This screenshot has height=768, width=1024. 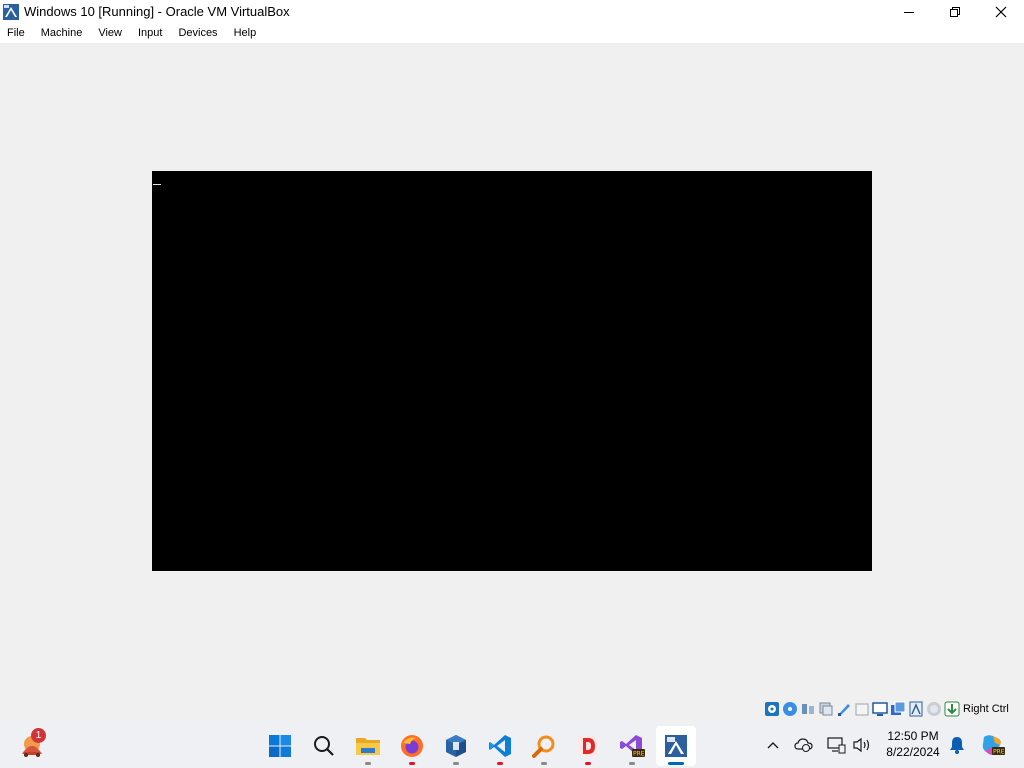 I want to click on file-explorer-button, so click(x=368, y=746).